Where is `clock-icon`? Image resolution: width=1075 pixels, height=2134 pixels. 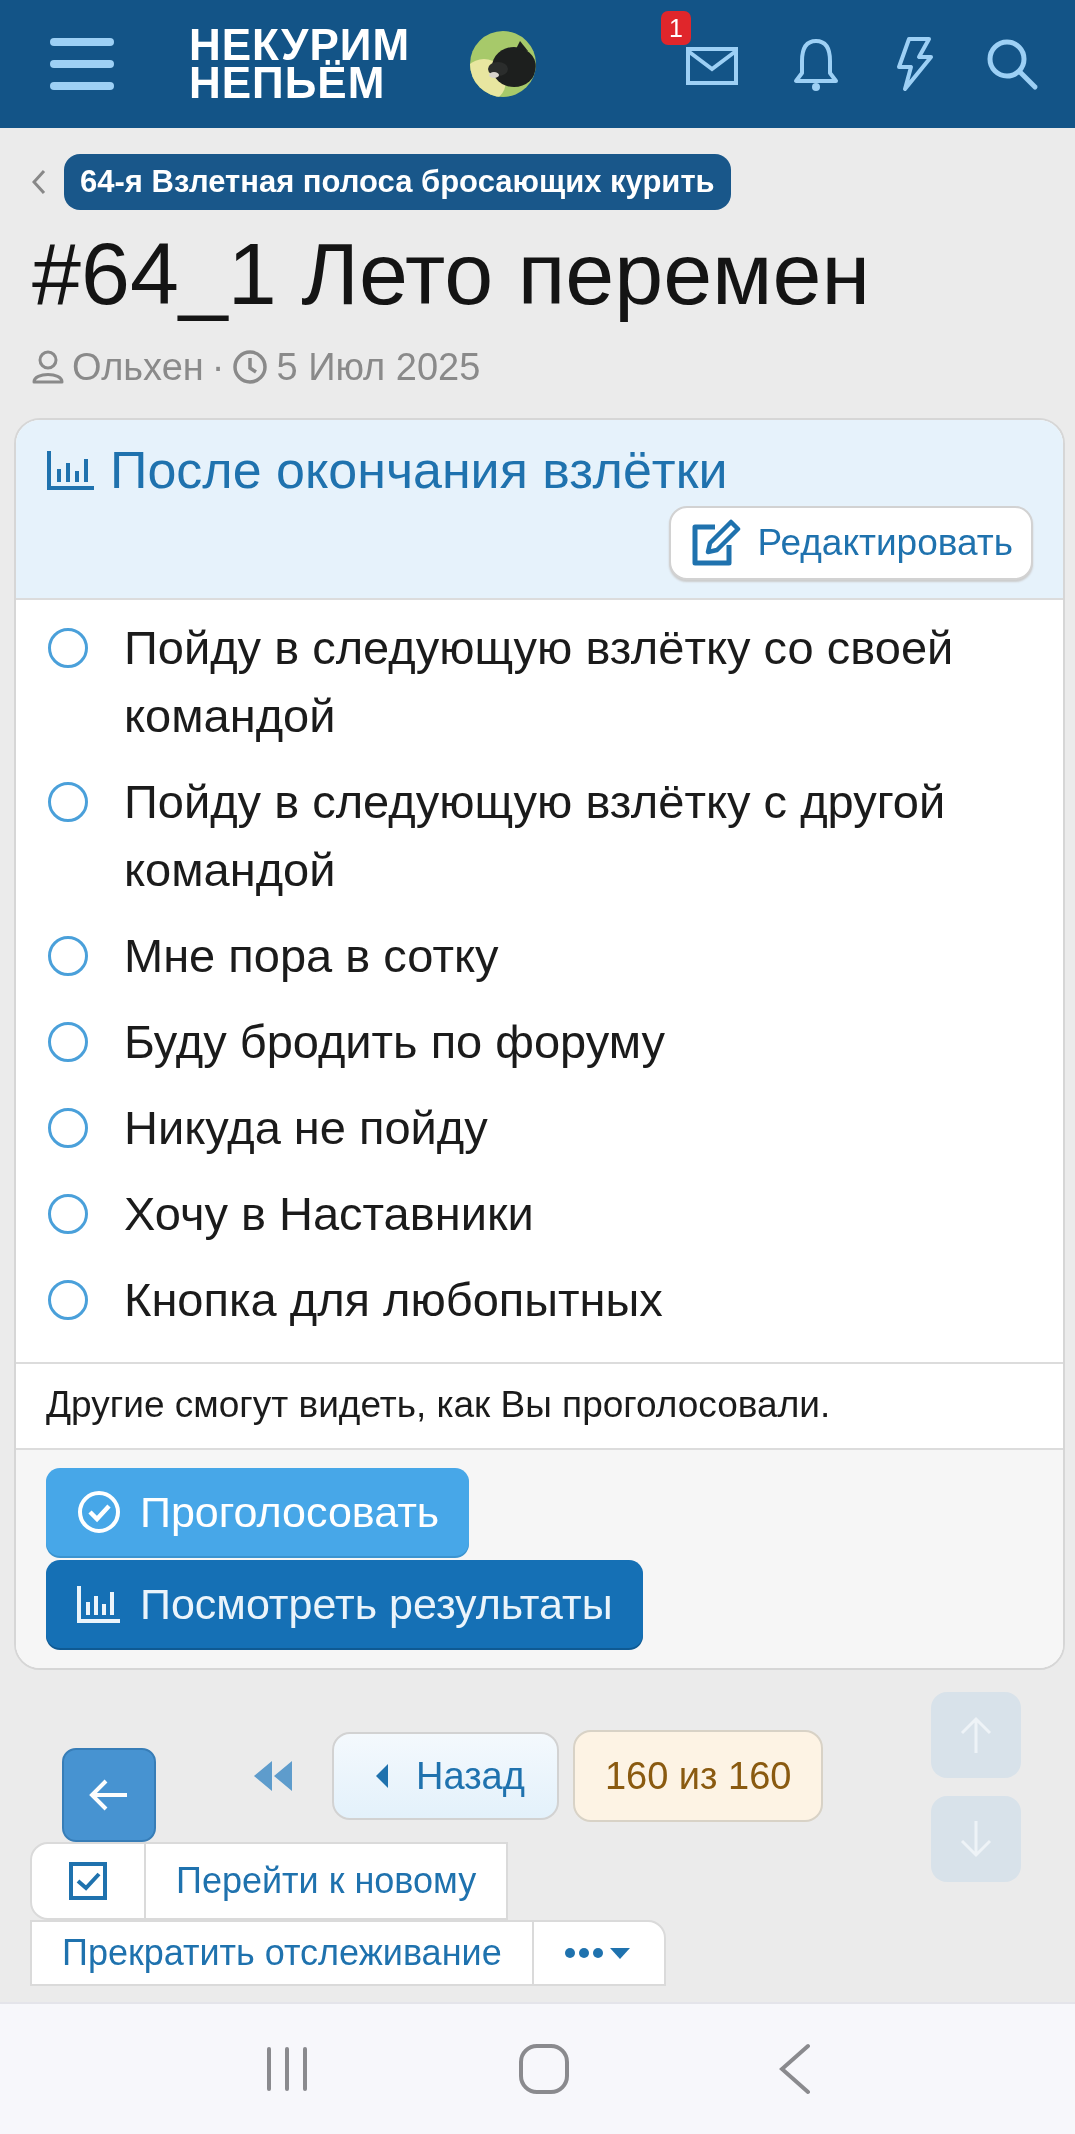 clock-icon is located at coordinates (250, 367).